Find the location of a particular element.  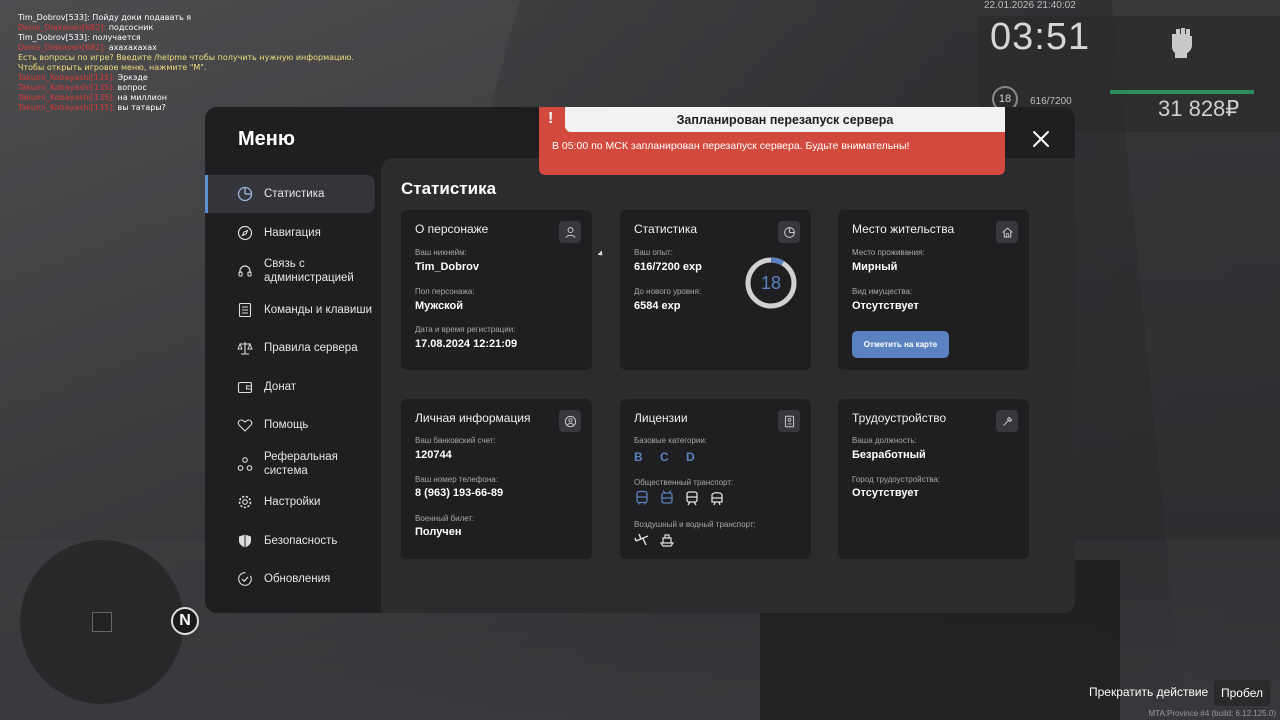

shield-icon is located at coordinates (245, 540).